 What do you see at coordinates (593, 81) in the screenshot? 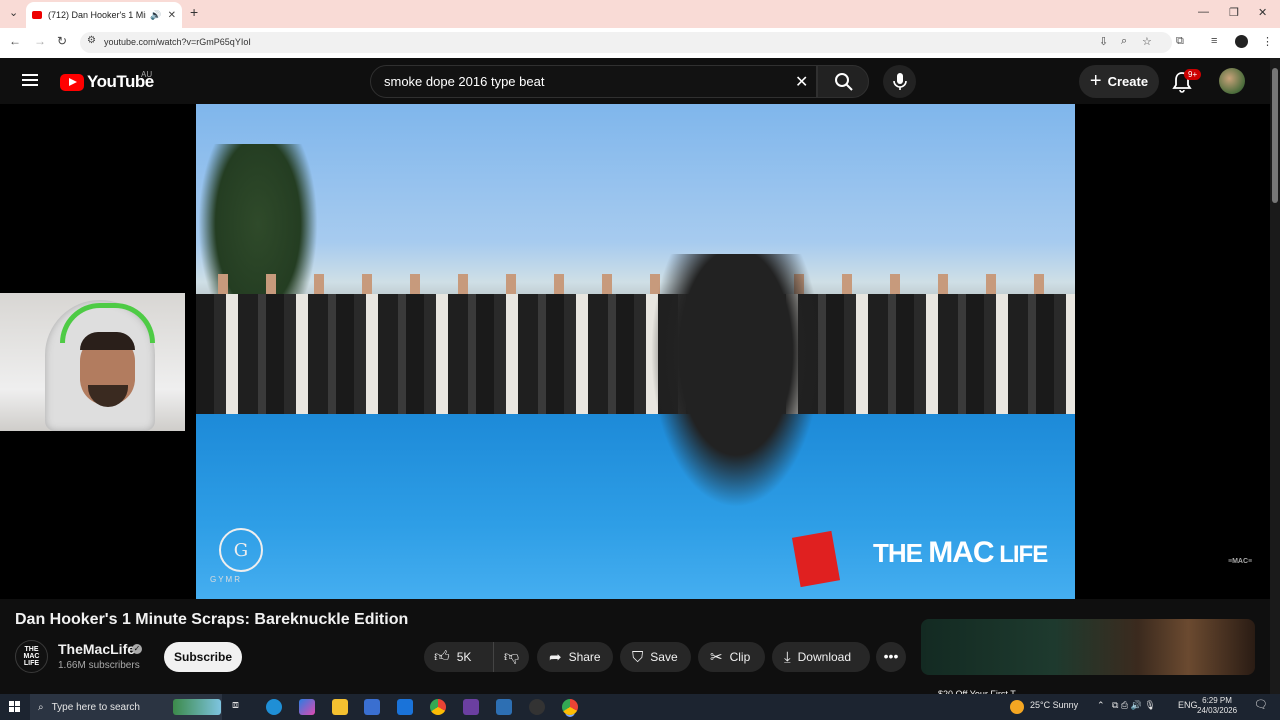
I see `search-input: smoke dope 2016 type beat ✕` at bounding box center [593, 81].